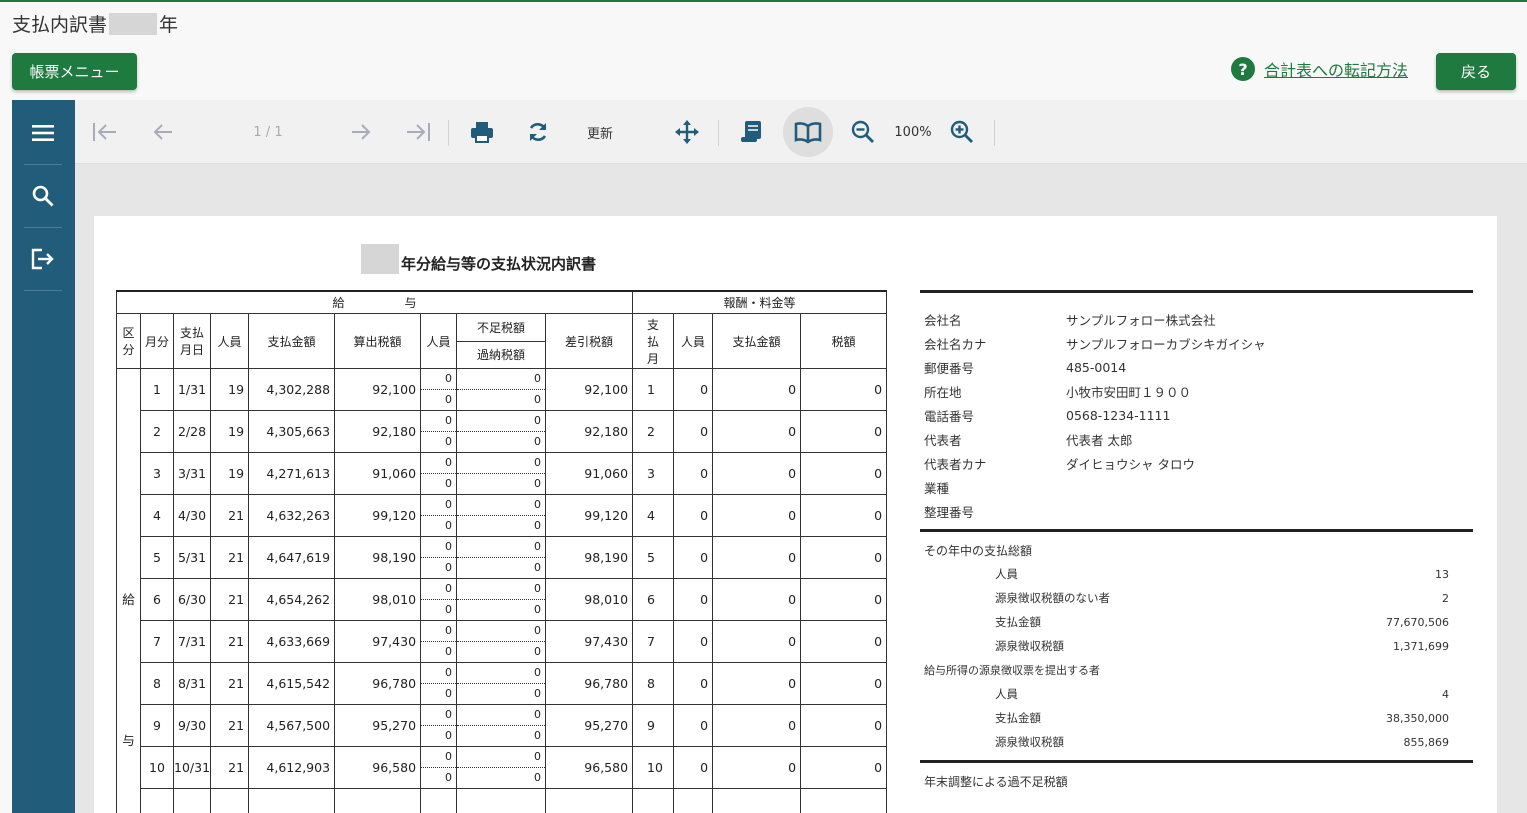 Image resolution: width=1527 pixels, height=813 pixels. What do you see at coordinates (1196, 742) in the screenshot?
I see `summary-row: 源泉徴収税額 855,869` at bounding box center [1196, 742].